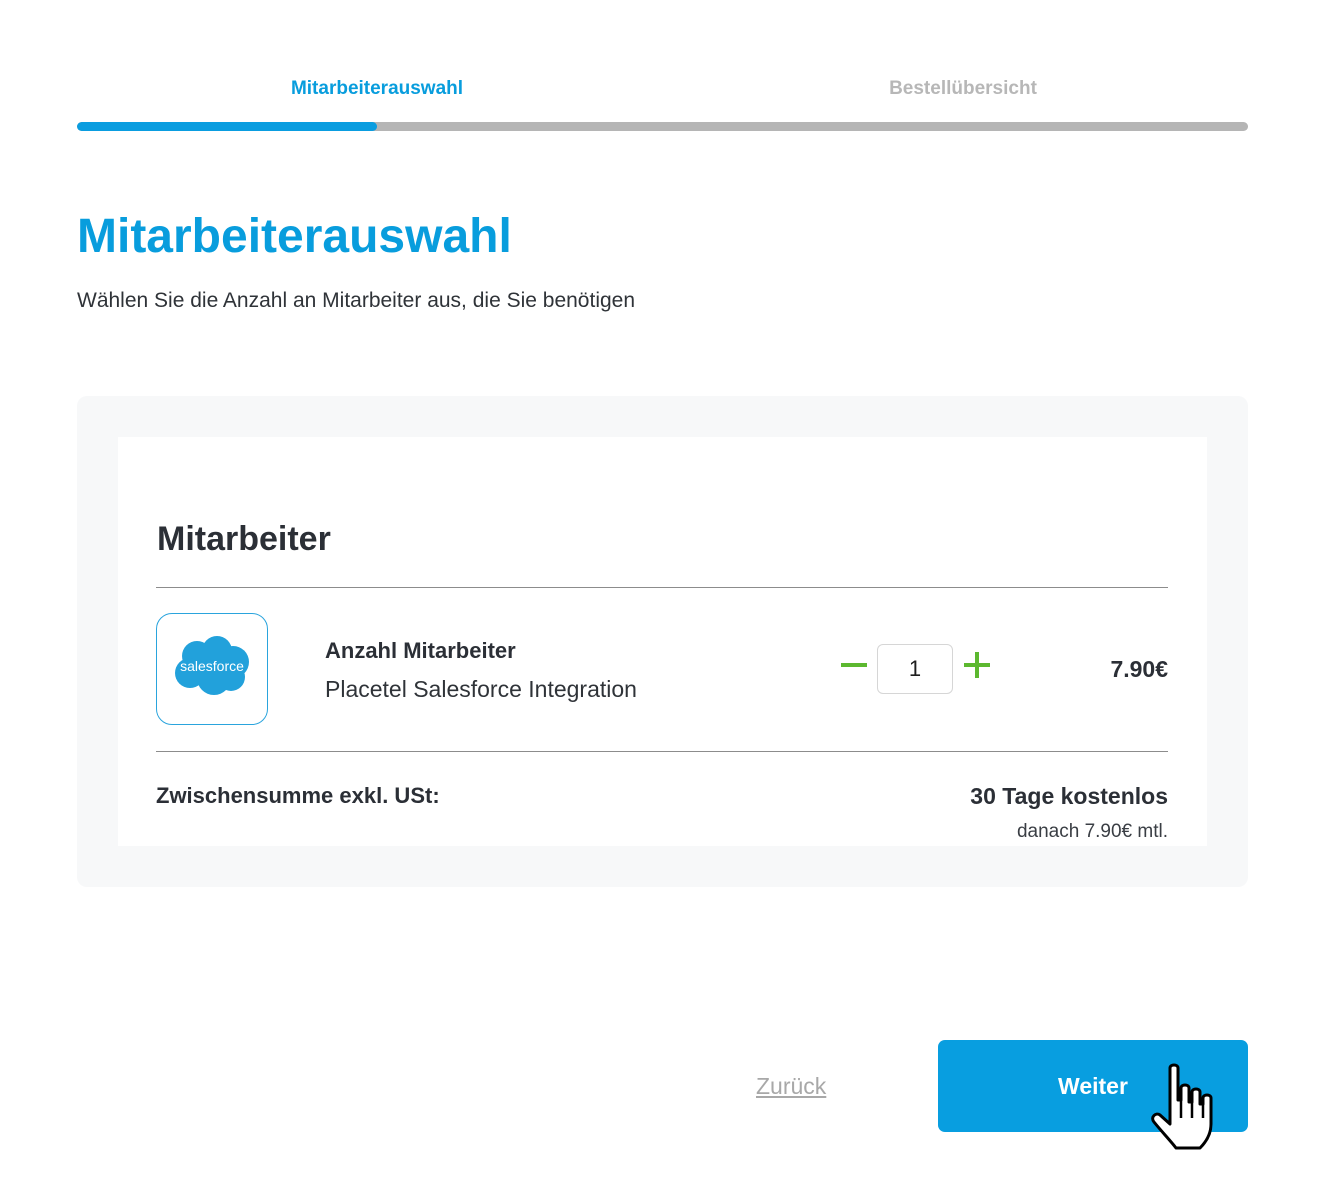 This screenshot has height=1198, width=1328. I want to click on after-trial-price: danach 7.90€ mtl., so click(1092, 831).